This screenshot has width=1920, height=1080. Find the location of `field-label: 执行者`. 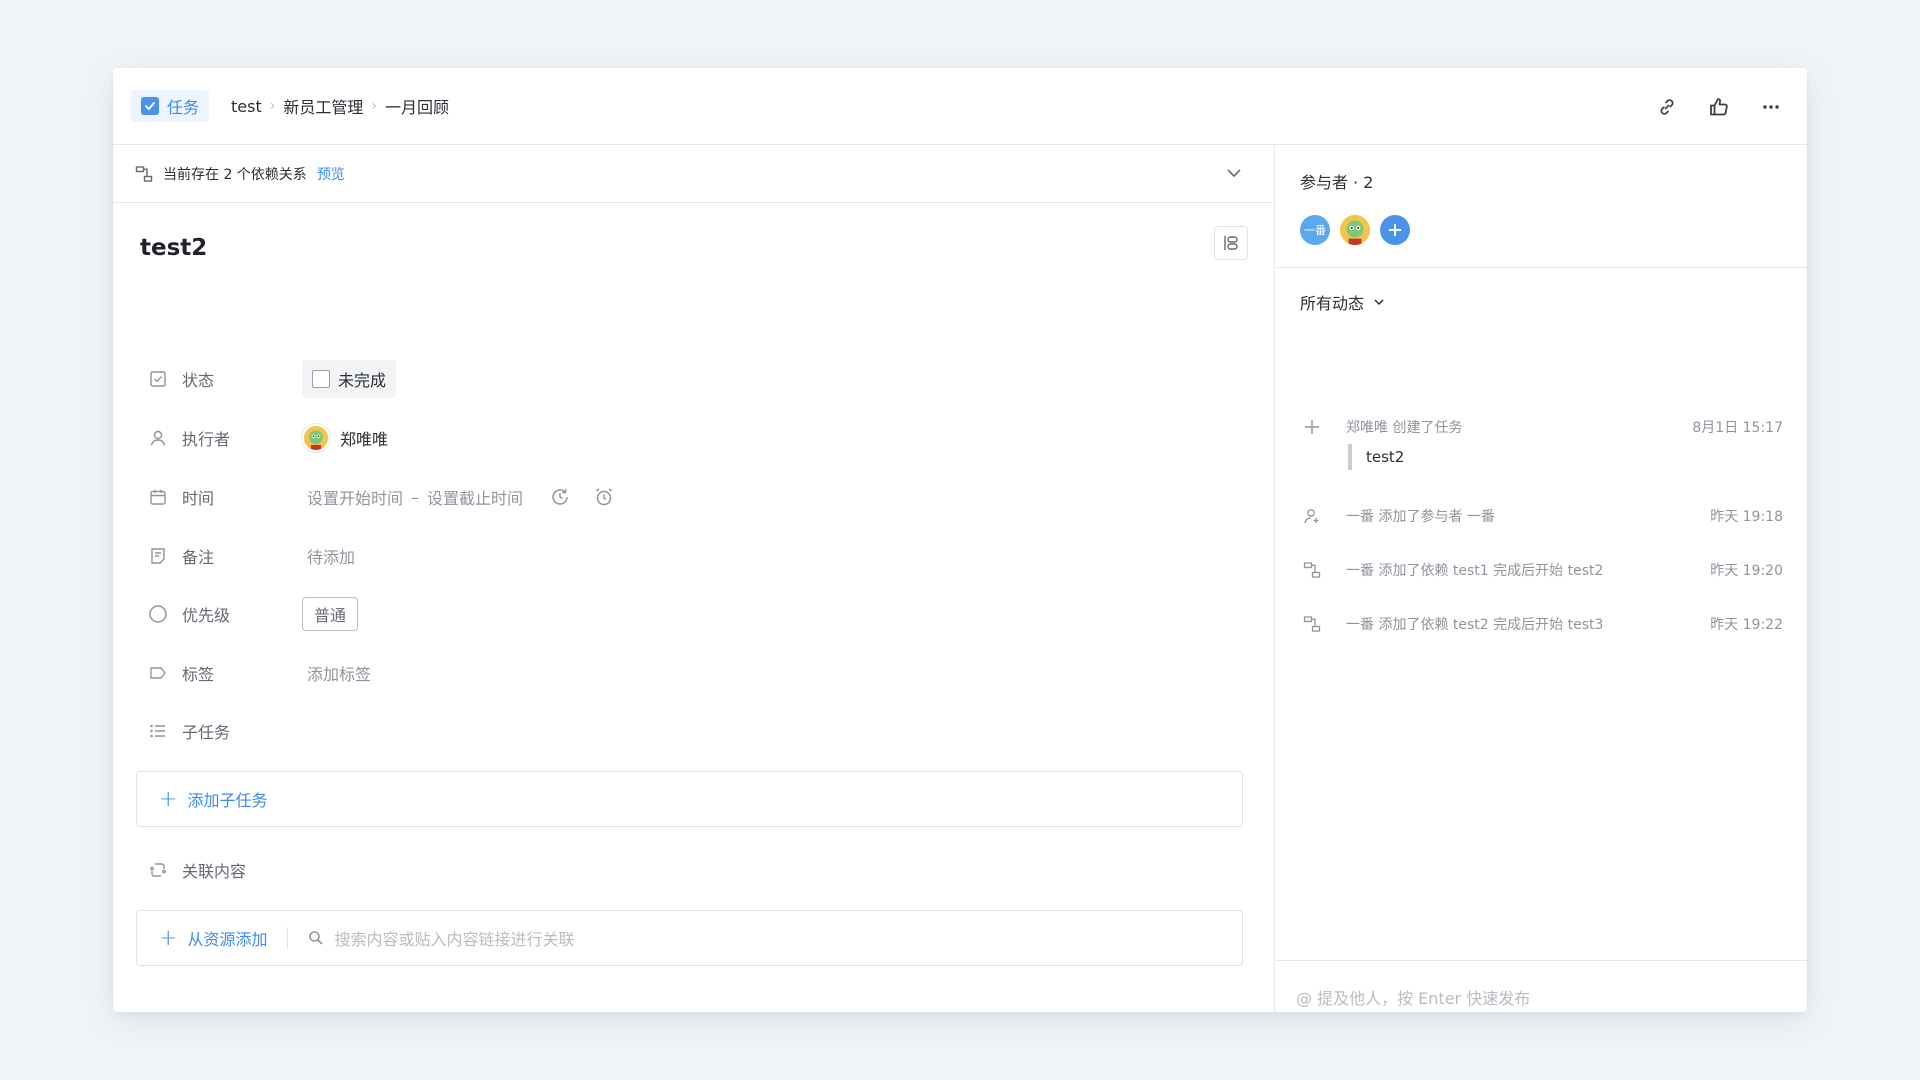

field-label: 执行者 is located at coordinates (206, 439).